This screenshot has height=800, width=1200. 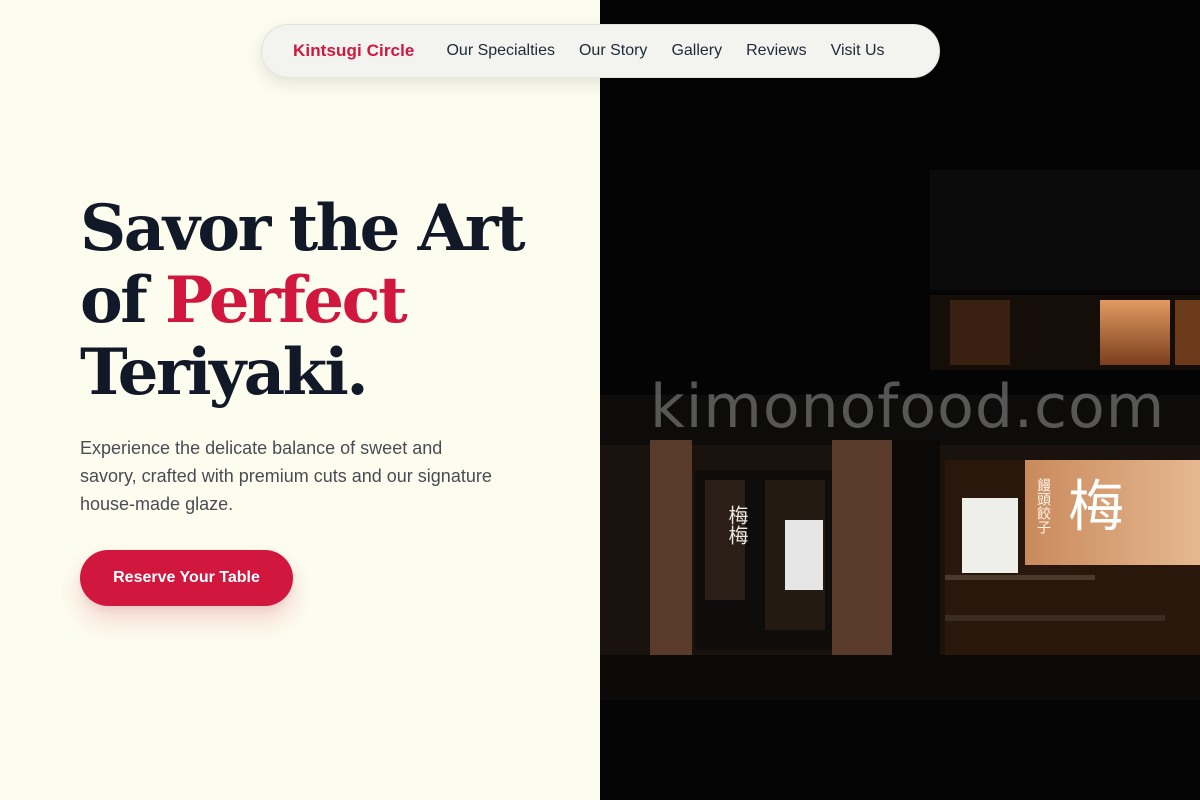 What do you see at coordinates (303, 228) in the screenshot?
I see `headline-line-1: Savor the Art` at bounding box center [303, 228].